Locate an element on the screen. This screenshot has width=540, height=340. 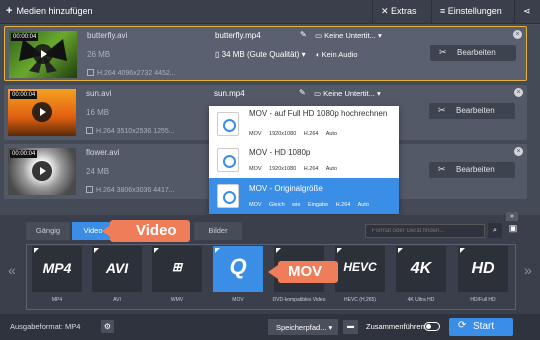
file-name: butterfly.avi is located at coordinates (107, 35).